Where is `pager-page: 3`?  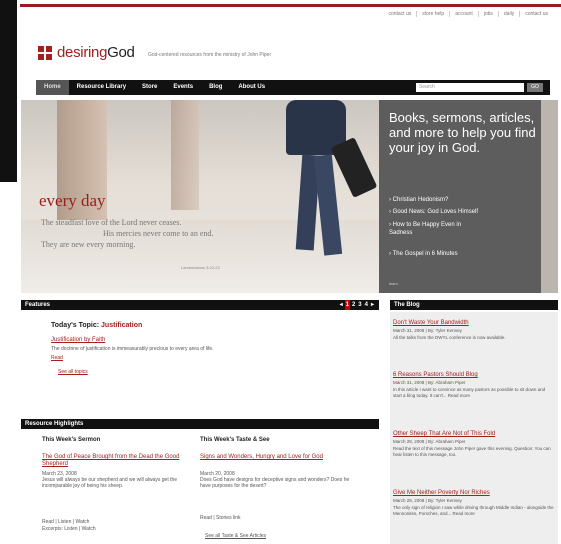 pager-page: 3 is located at coordinates (359, 305).